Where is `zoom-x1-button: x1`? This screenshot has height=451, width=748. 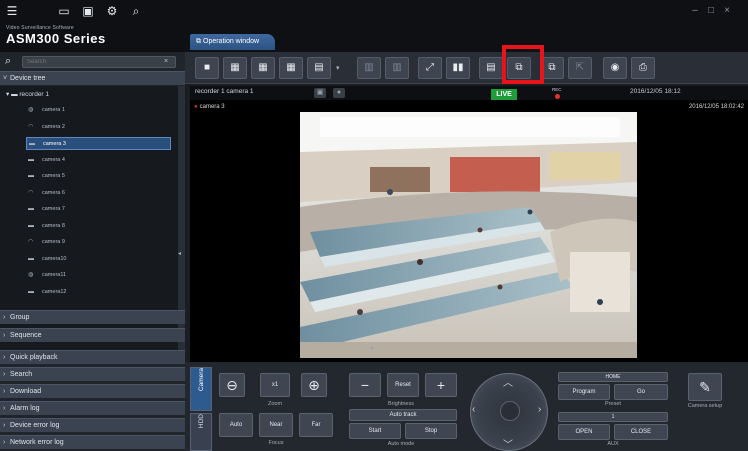
zoom-x1-button: x1 is located at coordinates (275, 385).